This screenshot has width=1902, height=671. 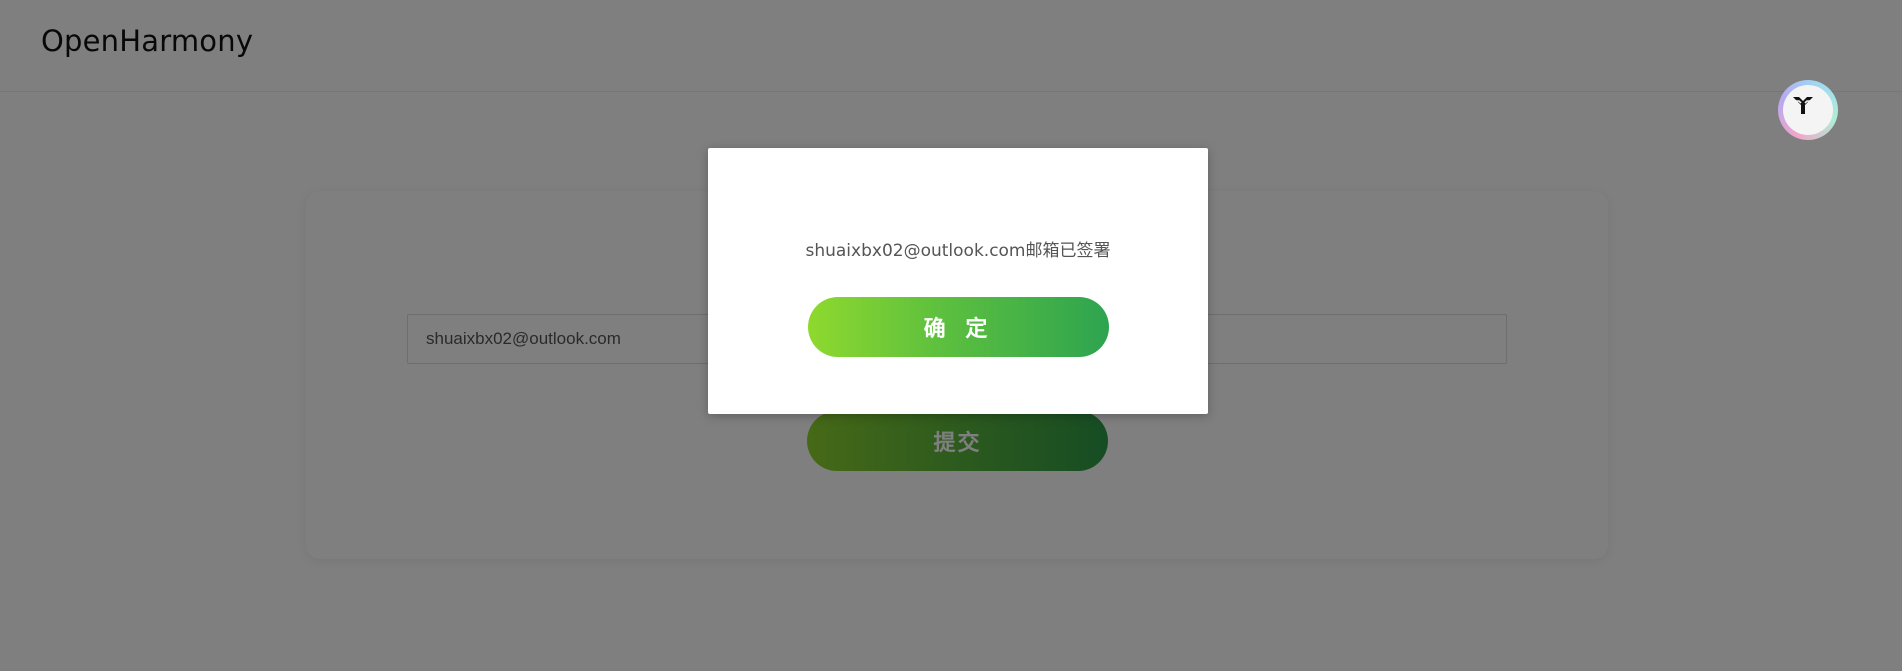 I want to click on assistant-logo-icon, so click(x=1803, y=105).